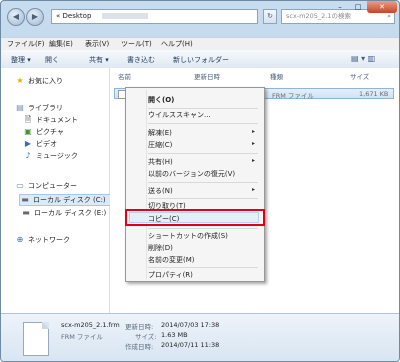 This screenshot has height=362, width=400. I want to click on share-button: 共有 ▾, so click(99, 60).